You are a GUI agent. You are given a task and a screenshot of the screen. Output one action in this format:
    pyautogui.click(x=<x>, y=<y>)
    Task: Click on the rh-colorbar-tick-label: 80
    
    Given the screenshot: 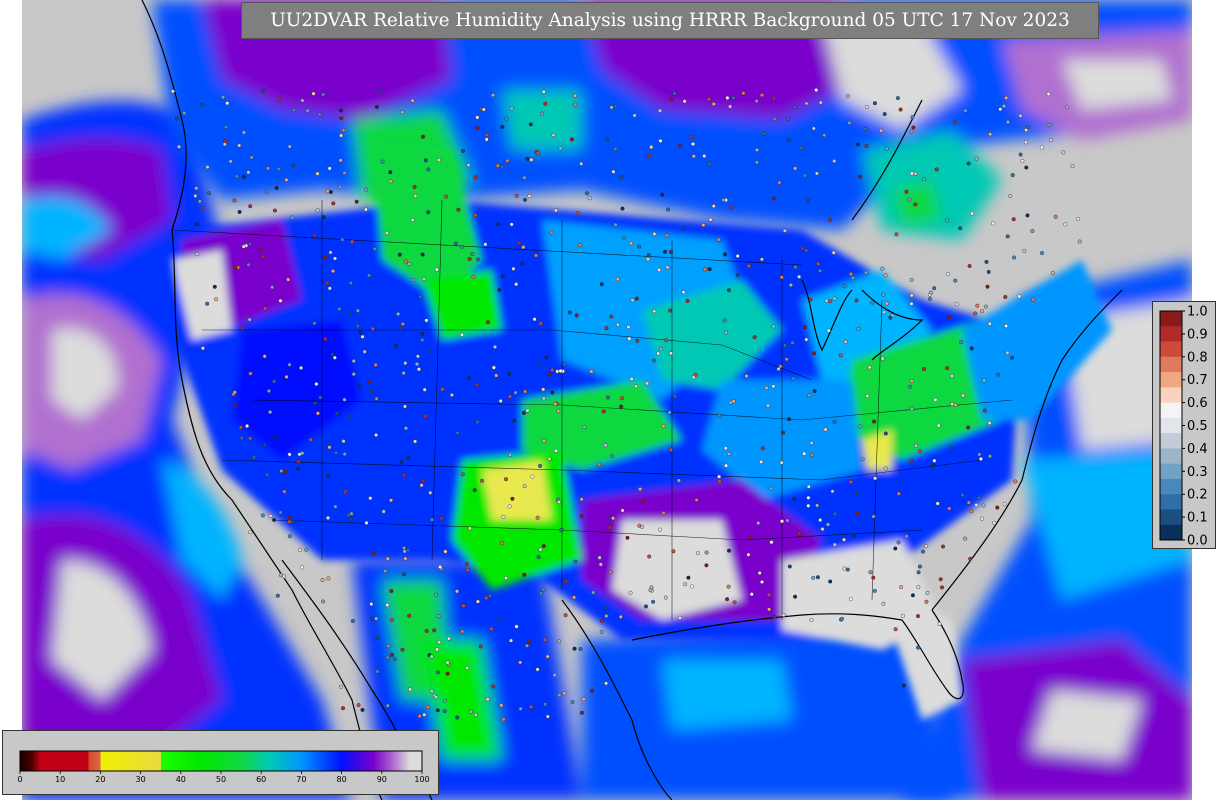 What is the action you would take?
    pyautogui.click(x=342, y=779)
    